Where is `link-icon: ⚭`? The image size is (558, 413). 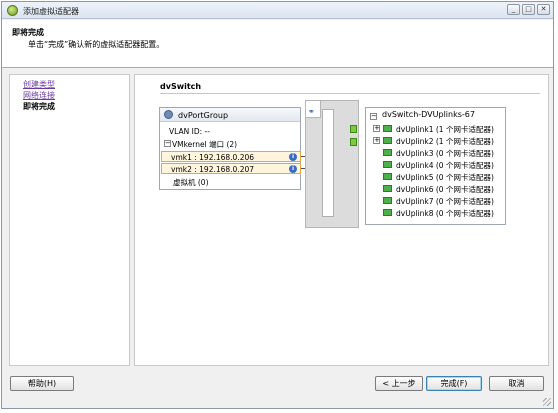
link-icon: ⚭ is located at coordinates (311, 111).